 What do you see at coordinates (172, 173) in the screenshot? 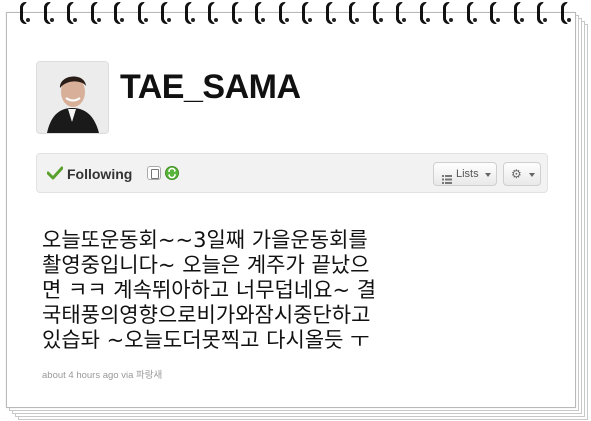
I see `retweet-toggle-icon` at bounding box center [172, 173].